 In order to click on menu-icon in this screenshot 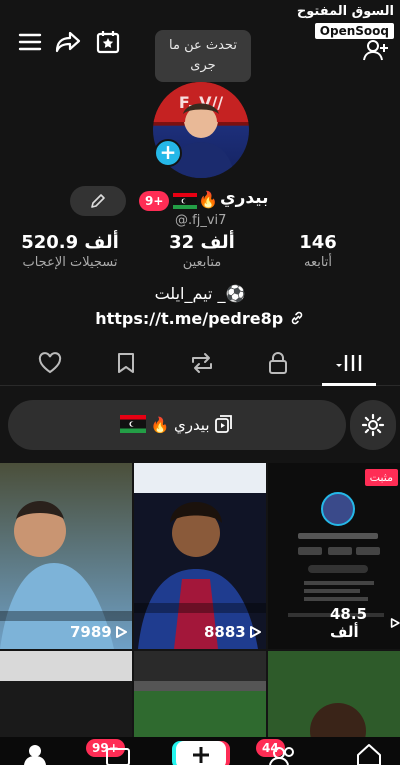, I will do `click(30, 42)`.